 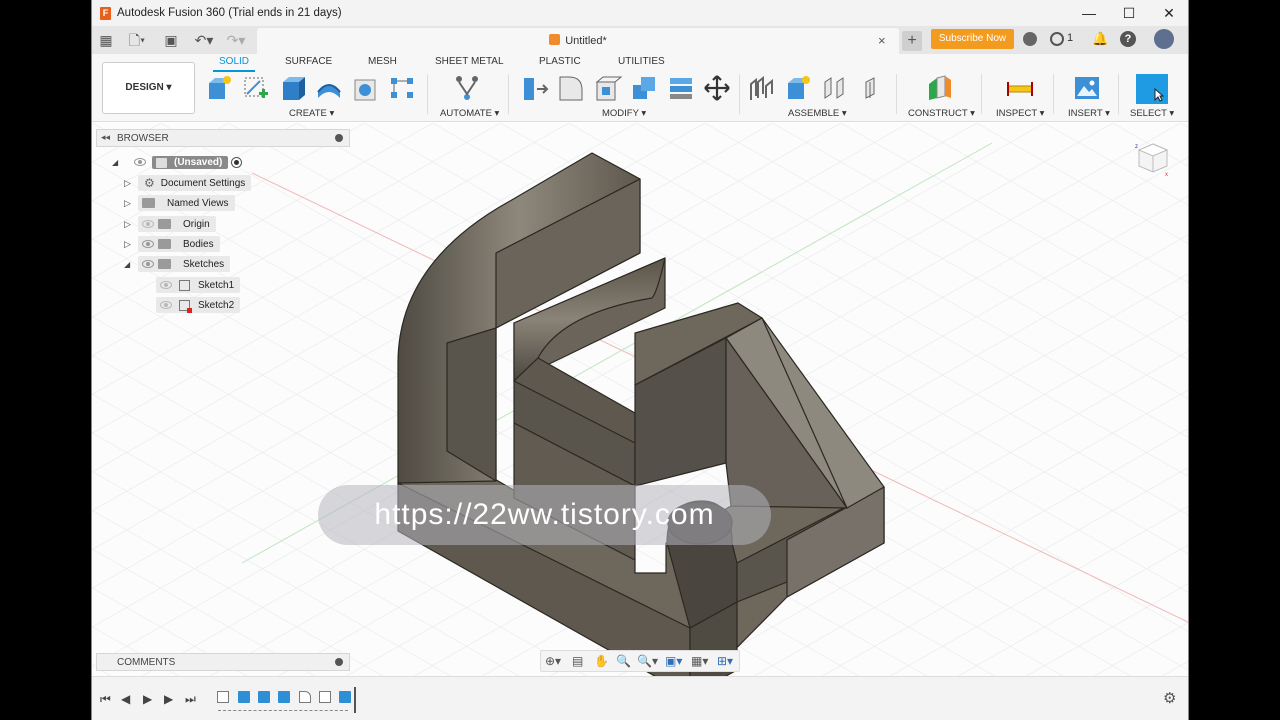 What do you see at coordinates (220, 88) in the screenshot?
I see `new-component-icon` at bounding box center [220, 88].